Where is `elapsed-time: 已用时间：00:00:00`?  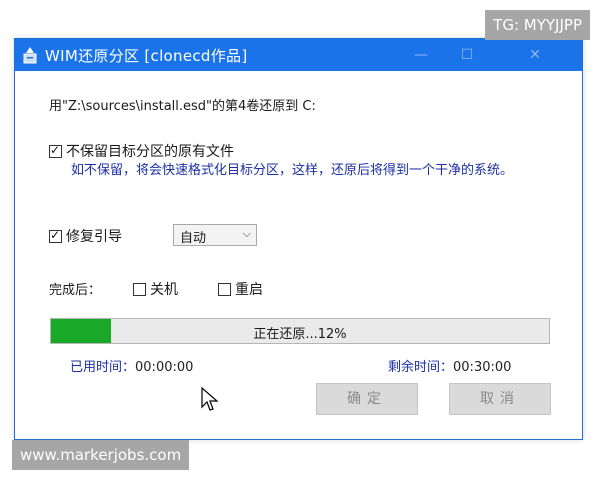 elapsed-time: 已用时间：00:00:00 is located at coordinates (131, 365).